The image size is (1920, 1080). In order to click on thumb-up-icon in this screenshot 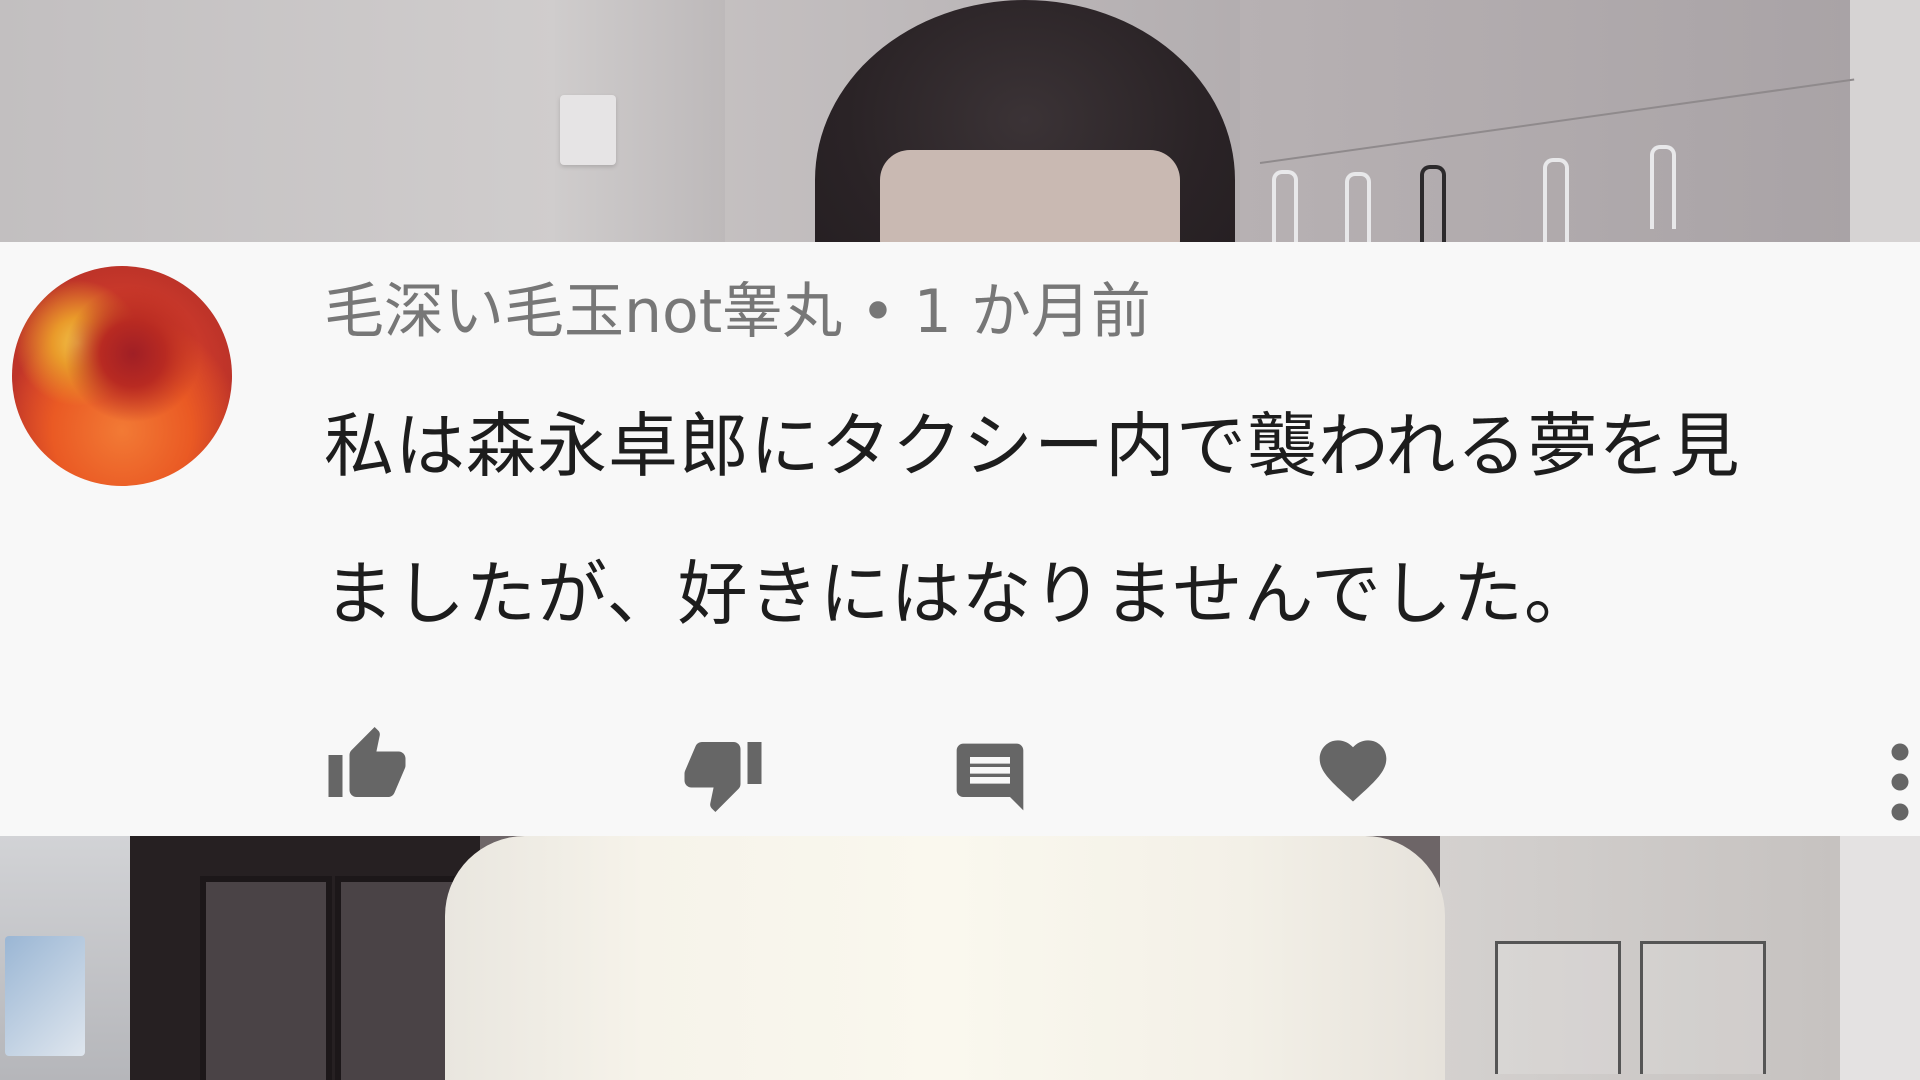, I will do `click(367, 762)`.